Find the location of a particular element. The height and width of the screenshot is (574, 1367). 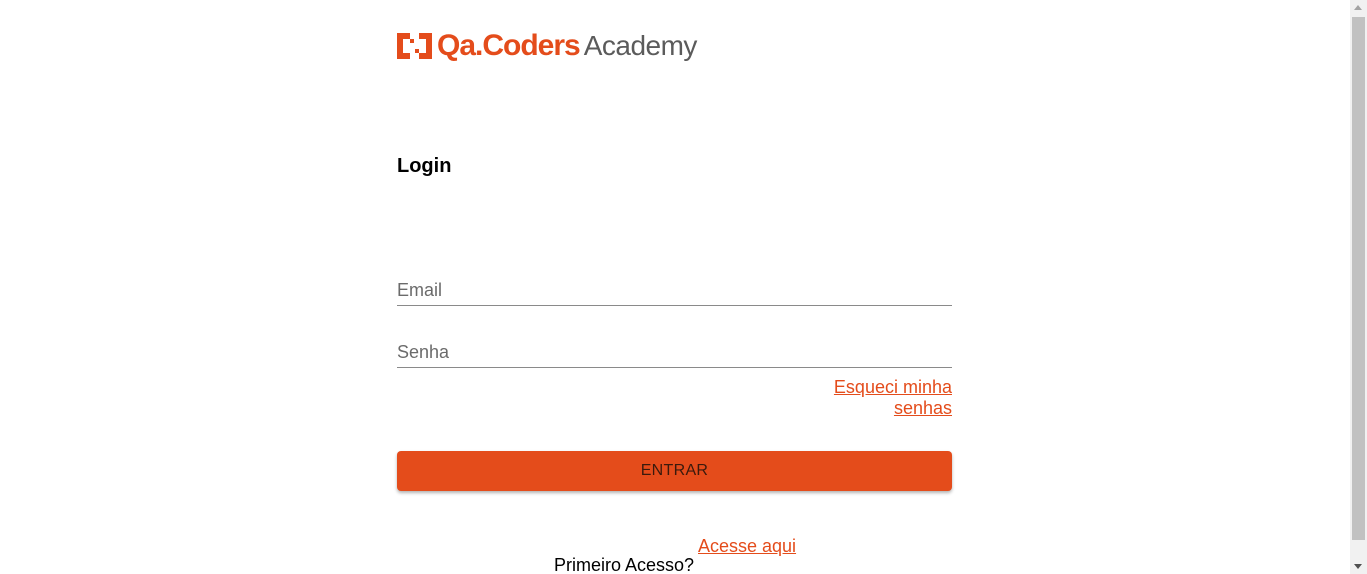

email-field is located at coordinates (674, 285).